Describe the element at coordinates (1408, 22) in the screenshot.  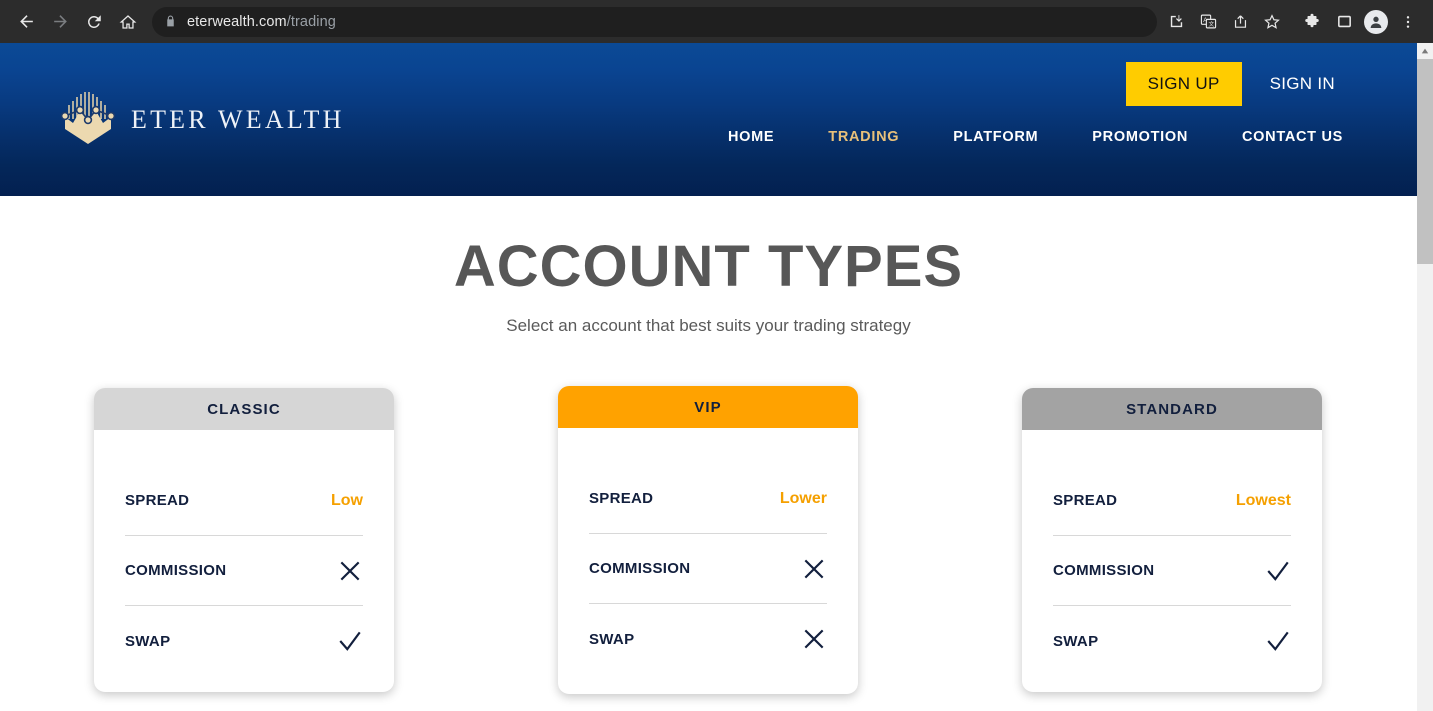
I see `more-menu-icon` at that location.